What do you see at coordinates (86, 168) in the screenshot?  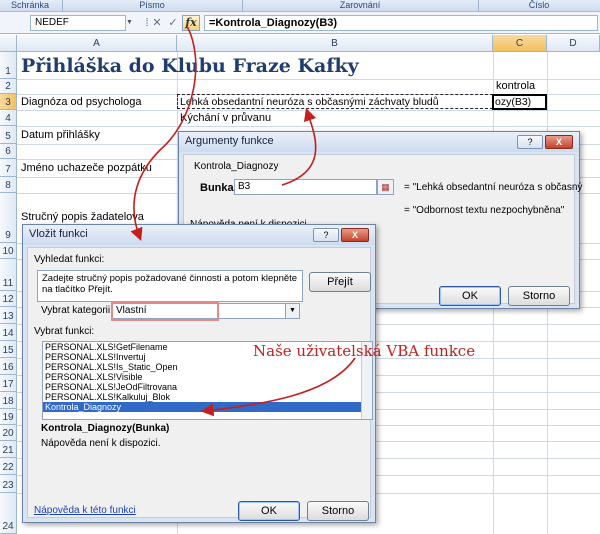 I see `cell-a7: Jméno uchazeče pozpátku` at bounding box center [86, 168].